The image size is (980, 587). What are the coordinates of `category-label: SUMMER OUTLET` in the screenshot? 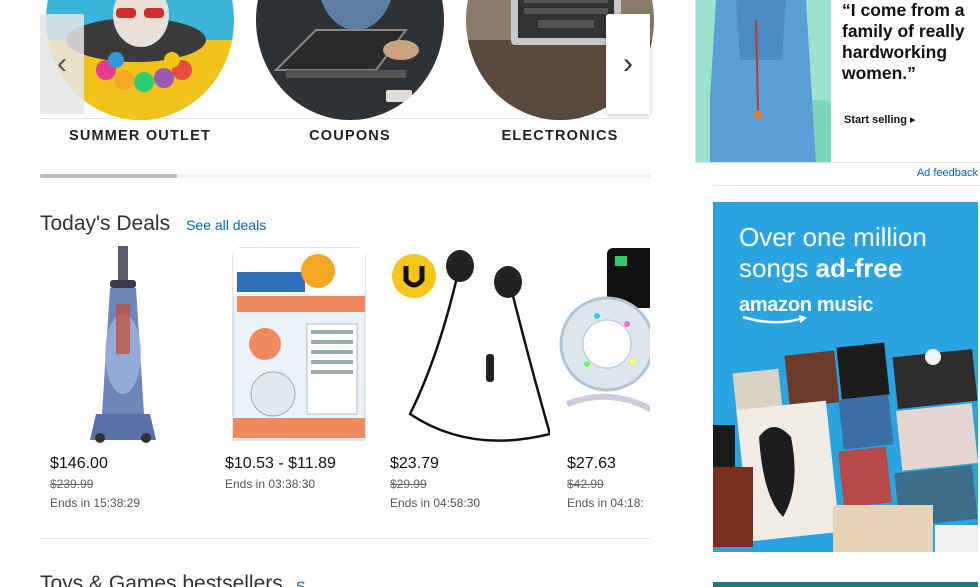 It's located at (140, 136).